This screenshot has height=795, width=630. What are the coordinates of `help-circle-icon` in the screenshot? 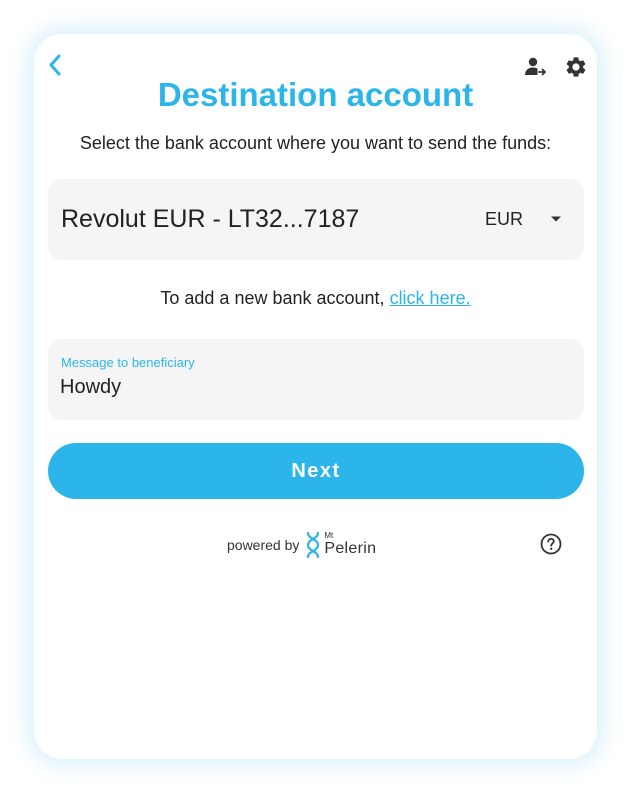 It's located at (551, 544).